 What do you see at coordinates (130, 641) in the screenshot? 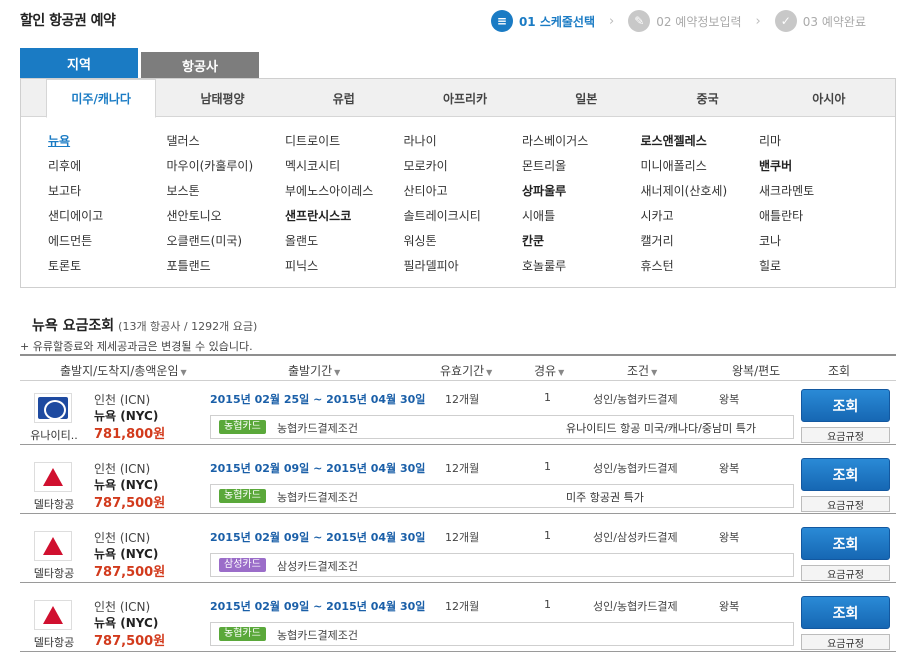
I see `total-fare: 787,500원` at bounding box center [130, 641].